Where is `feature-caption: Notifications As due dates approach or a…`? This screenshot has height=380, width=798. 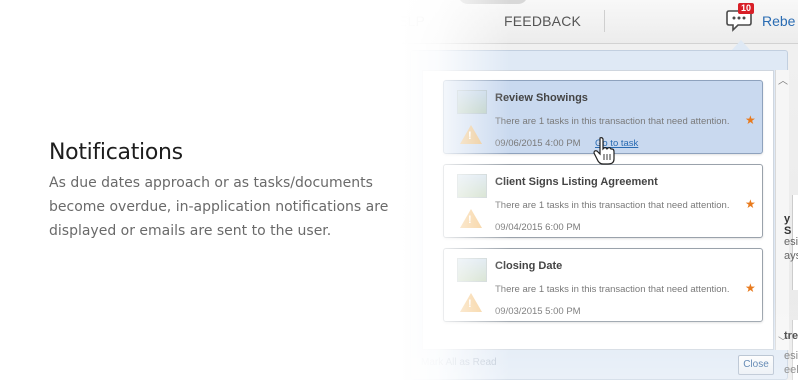 feature-caption: Notifications As due dates approach or a… is located at coordinates (224, 191).